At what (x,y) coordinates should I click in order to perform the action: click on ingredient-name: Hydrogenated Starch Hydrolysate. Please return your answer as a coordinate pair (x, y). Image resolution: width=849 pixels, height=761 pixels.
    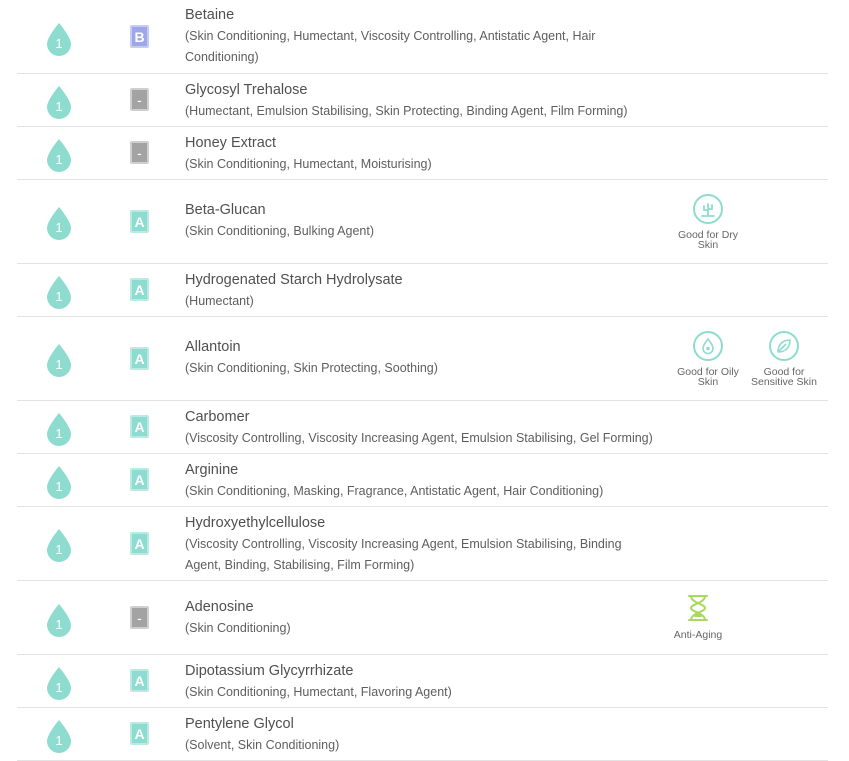
    Looking at the image, I should click on (420, 280).